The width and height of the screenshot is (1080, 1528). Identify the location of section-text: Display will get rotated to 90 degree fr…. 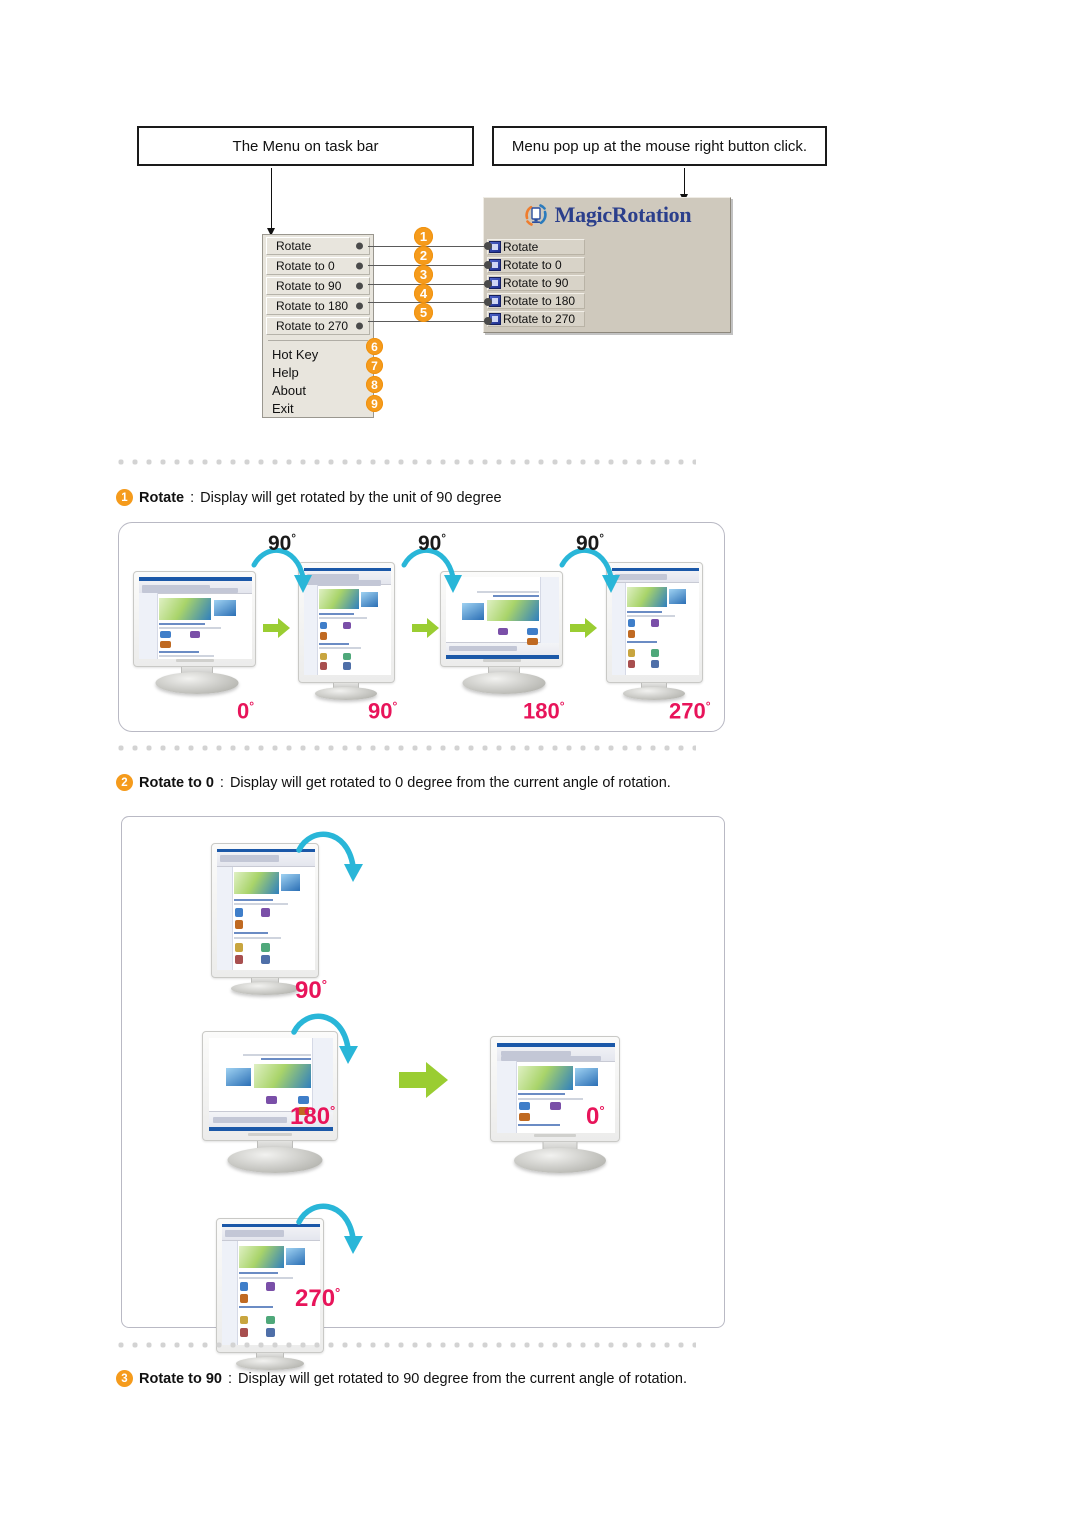
(462, 1378).